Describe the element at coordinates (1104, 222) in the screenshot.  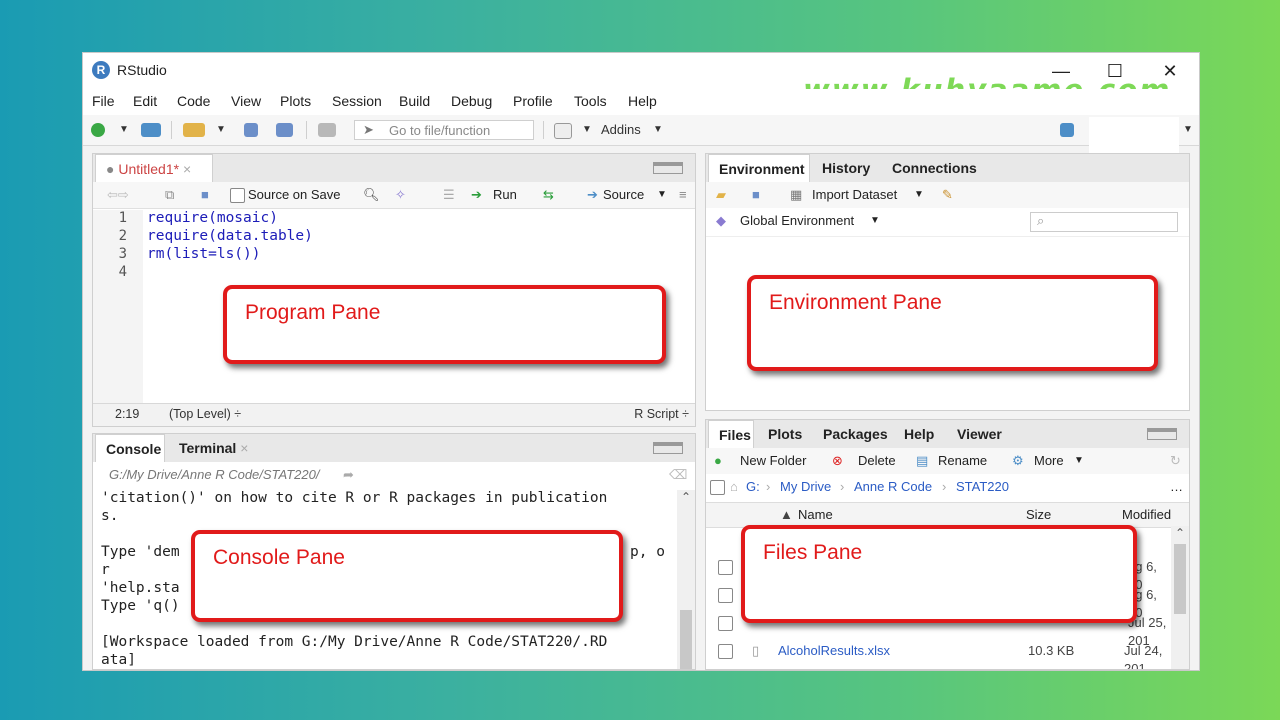
I see `env-search-input: ⌕` at that location.